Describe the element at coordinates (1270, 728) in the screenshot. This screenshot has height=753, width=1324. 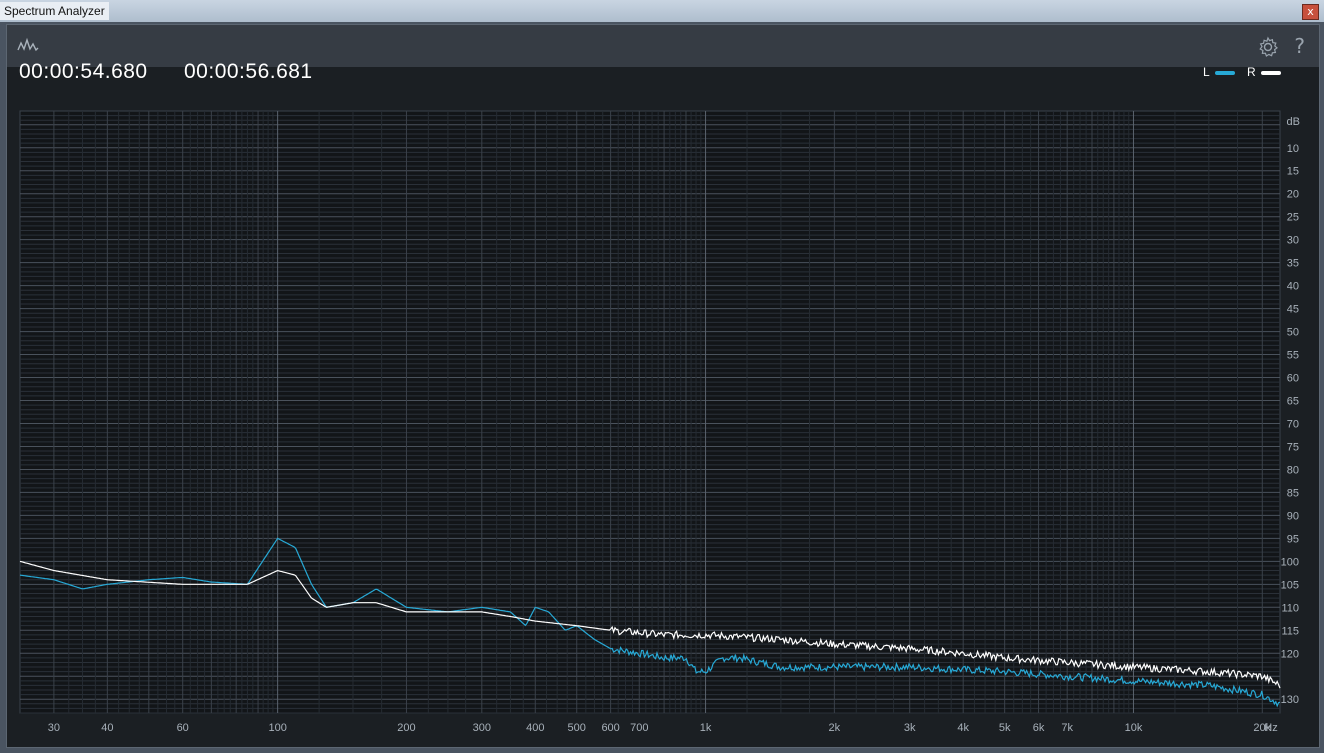
I see `x-axis-unit: Hz` at that location.